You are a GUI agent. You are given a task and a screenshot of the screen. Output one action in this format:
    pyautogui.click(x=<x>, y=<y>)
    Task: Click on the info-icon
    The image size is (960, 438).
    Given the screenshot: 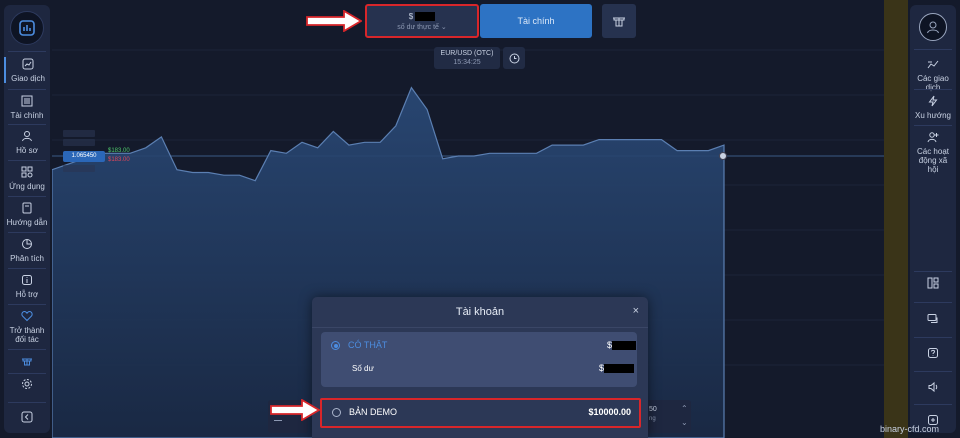 What is the action you would take?
    pyautogui.click(x=27, y=280)
    